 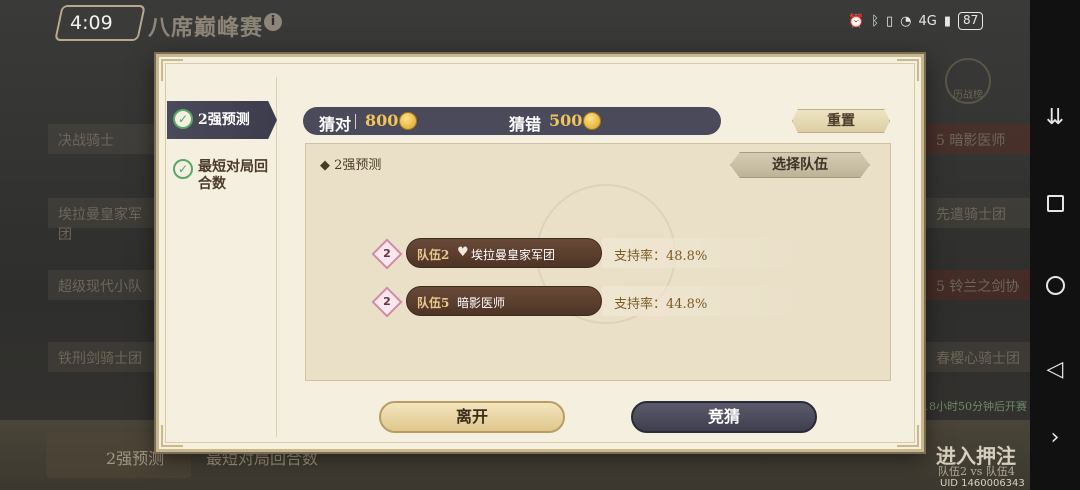 What do you see at coordinates (525, 124) in the screenshot?
I see `wrong-label: 猜错` at bounding box center [525, 124].